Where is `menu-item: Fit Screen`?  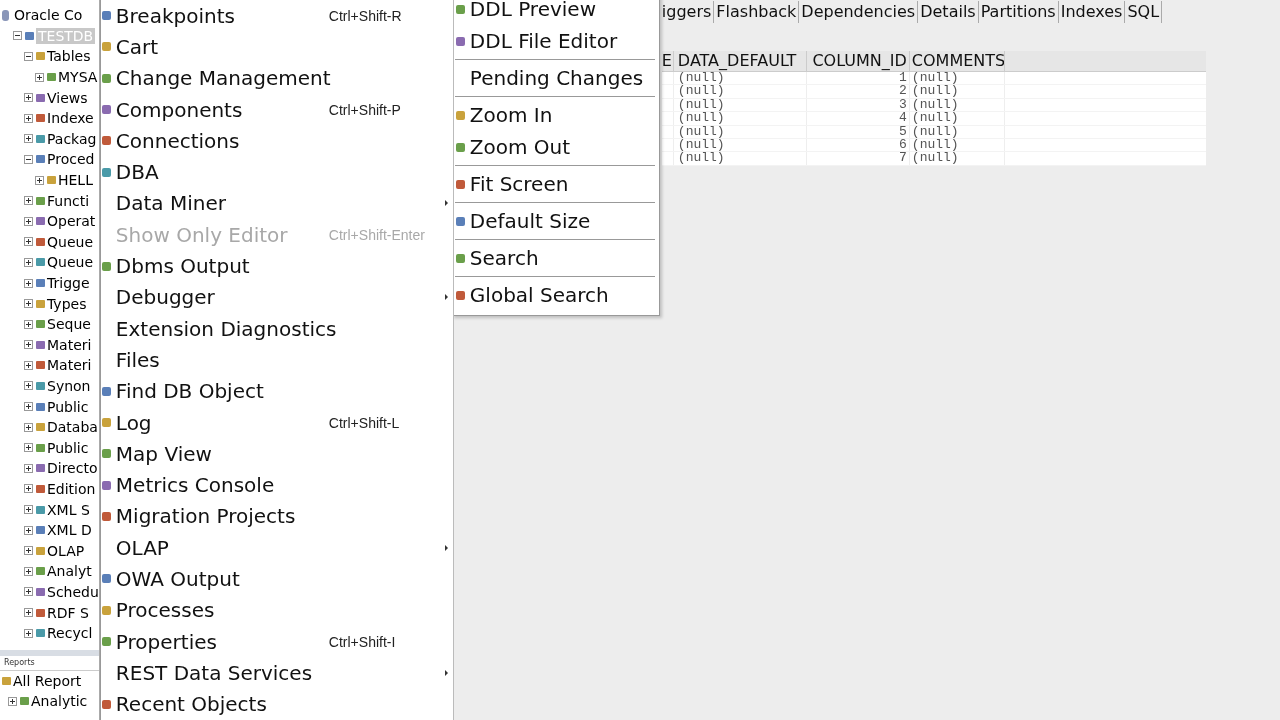
menu-item: Fit Screen is located at coordinates (564, 184).